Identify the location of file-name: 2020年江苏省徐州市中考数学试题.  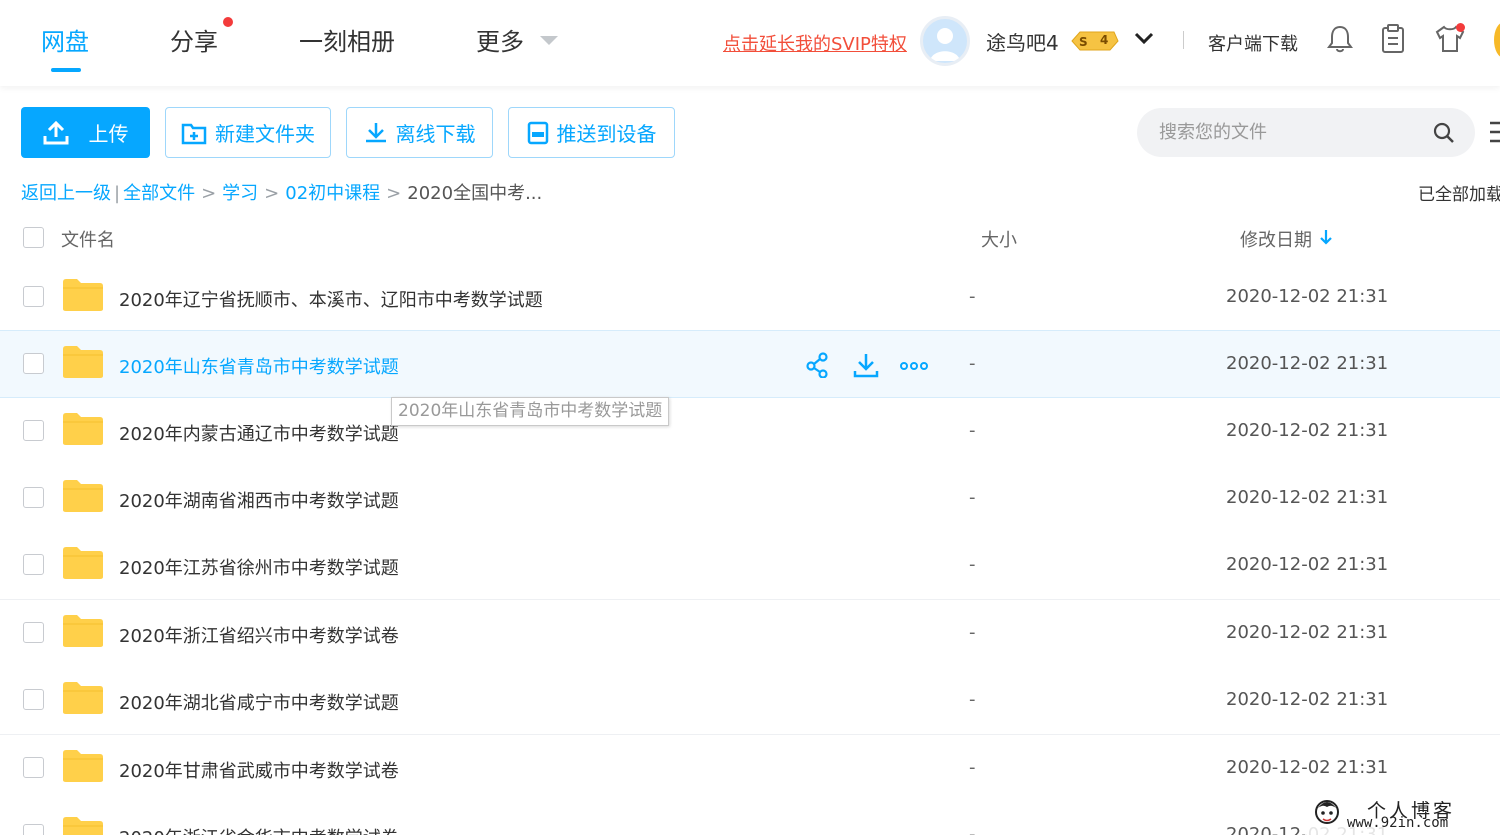
(259, 567).